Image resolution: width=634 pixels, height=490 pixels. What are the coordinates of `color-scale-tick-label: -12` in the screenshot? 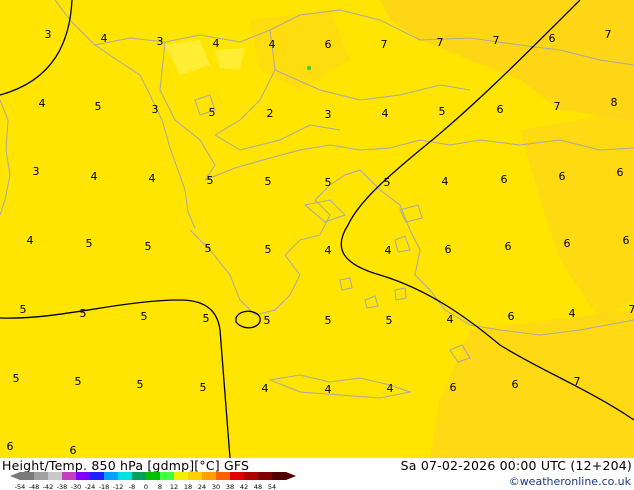 It's located at (118, 486).